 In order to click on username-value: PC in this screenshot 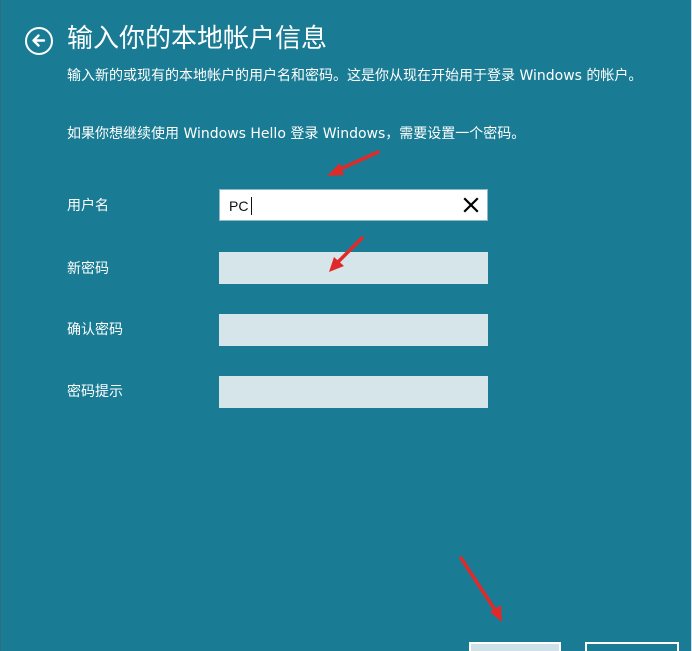, I will do `click(239, 206)`.